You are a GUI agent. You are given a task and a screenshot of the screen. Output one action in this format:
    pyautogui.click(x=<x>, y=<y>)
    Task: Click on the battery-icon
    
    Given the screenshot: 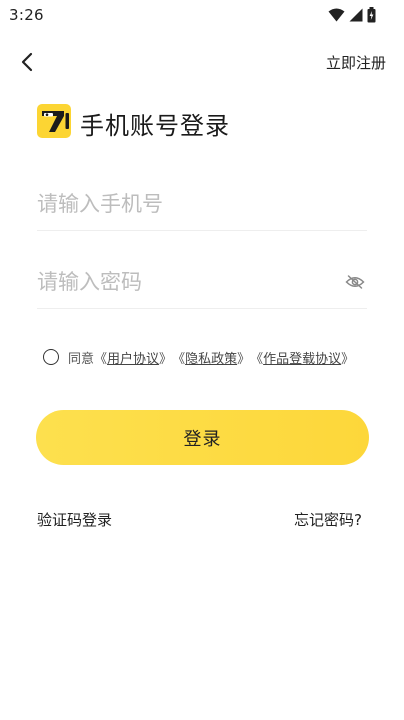 What is the action you would take?
    pyautogui.click(x=371, y=15)
    